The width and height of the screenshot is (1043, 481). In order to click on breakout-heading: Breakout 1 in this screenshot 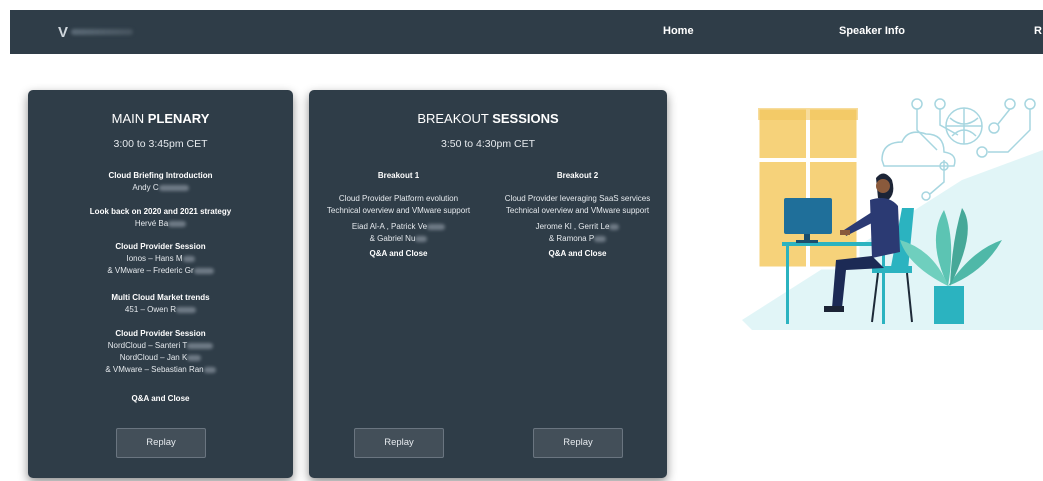, I will do `click(398, 175)`.